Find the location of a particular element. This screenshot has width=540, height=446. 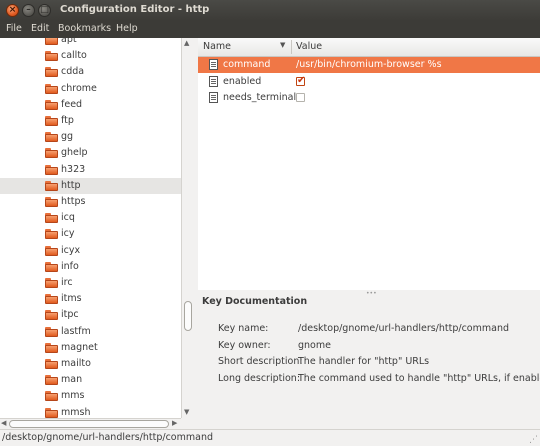

tree-item: http is located at coordinates (90, 185).